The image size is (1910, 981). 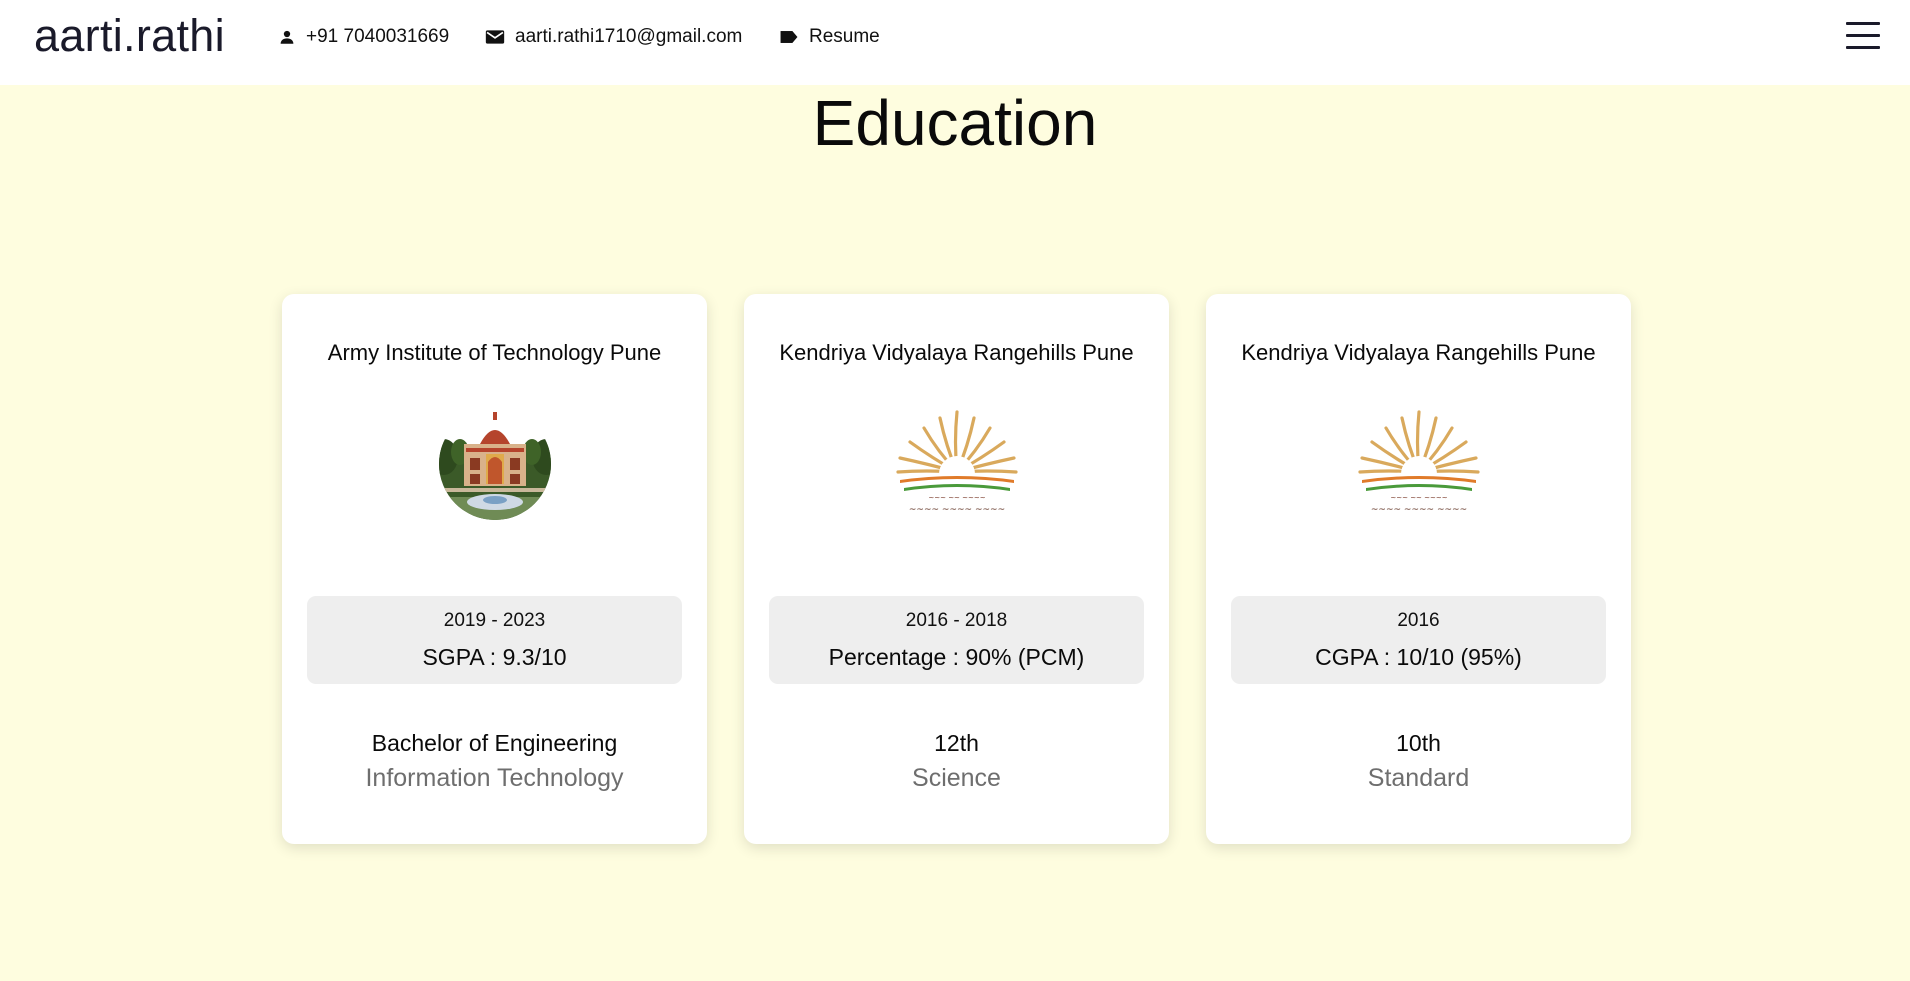 What do you see at coordinates (1863, 36) in the screenshot?
I see `menu-icon` at bounding box center [1863, 36].